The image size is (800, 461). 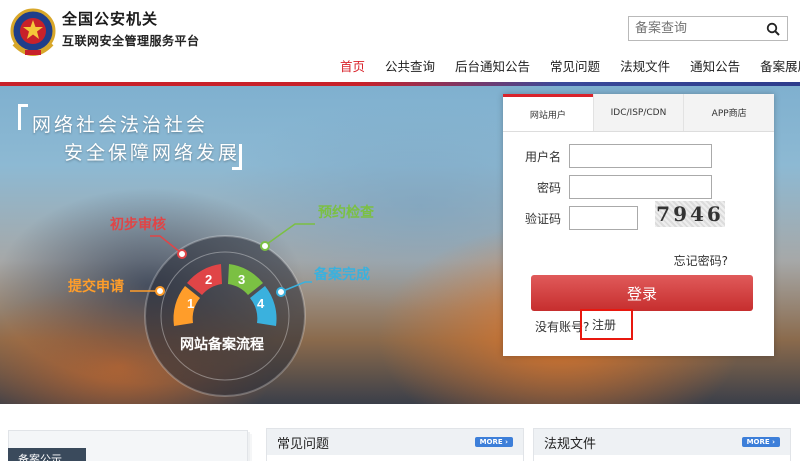 I want to click on step-reserve-inspection: 预约检查, so click(x=346, y=213).